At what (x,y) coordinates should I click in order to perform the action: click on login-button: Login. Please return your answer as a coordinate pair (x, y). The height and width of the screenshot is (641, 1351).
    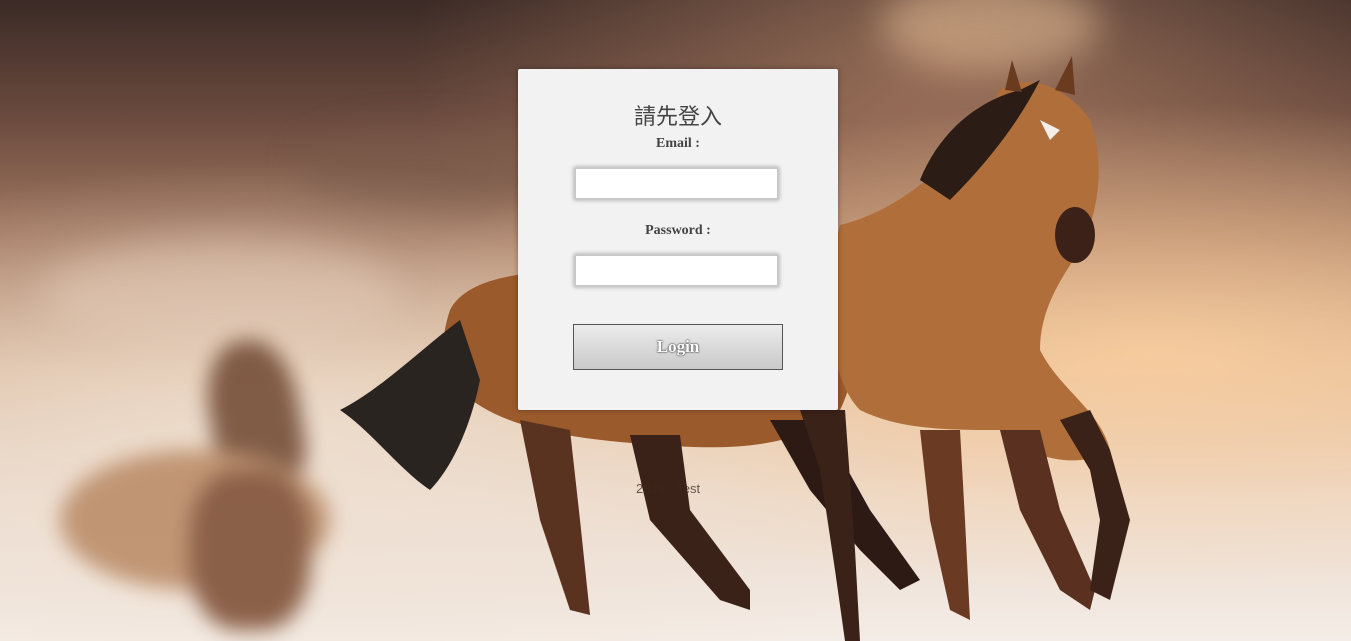
    Looking at the image, I should click on (678, 347).